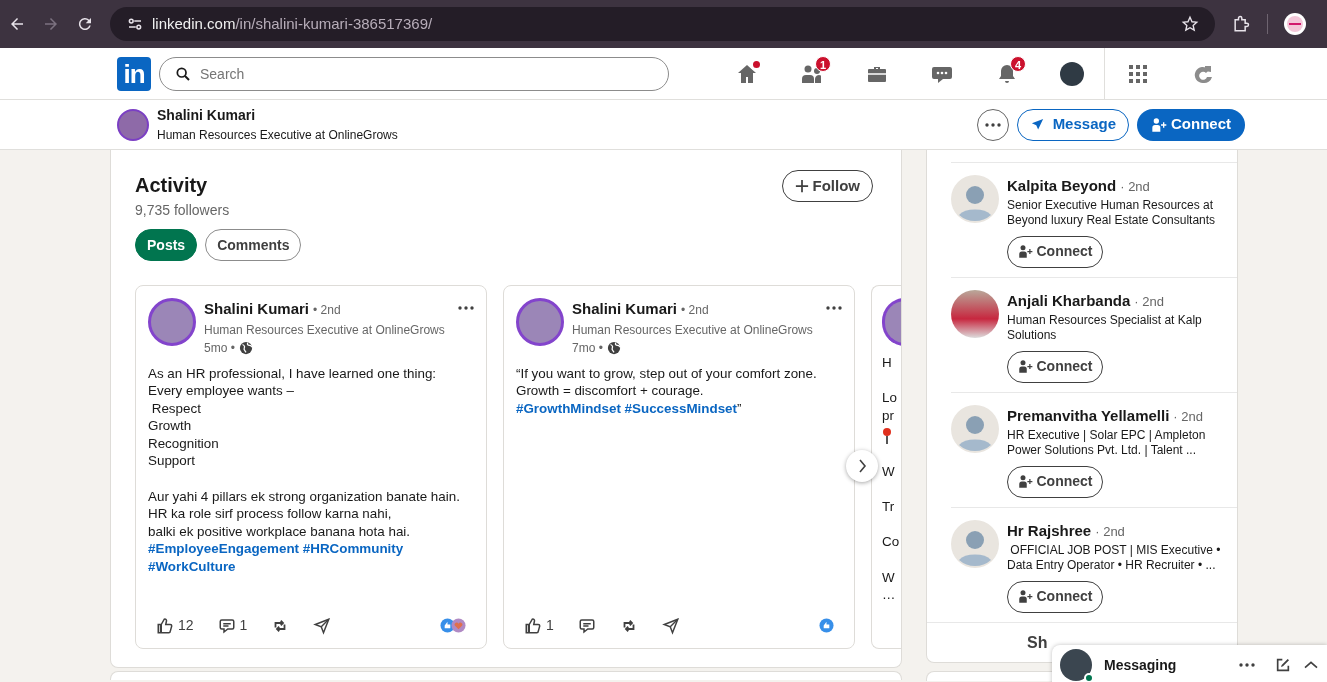  What do you see at coordinates (293, 373) in the screenshot?
I see `post-text: As an HR professional, I have learned one thing:` at bounding box center [293, 373].